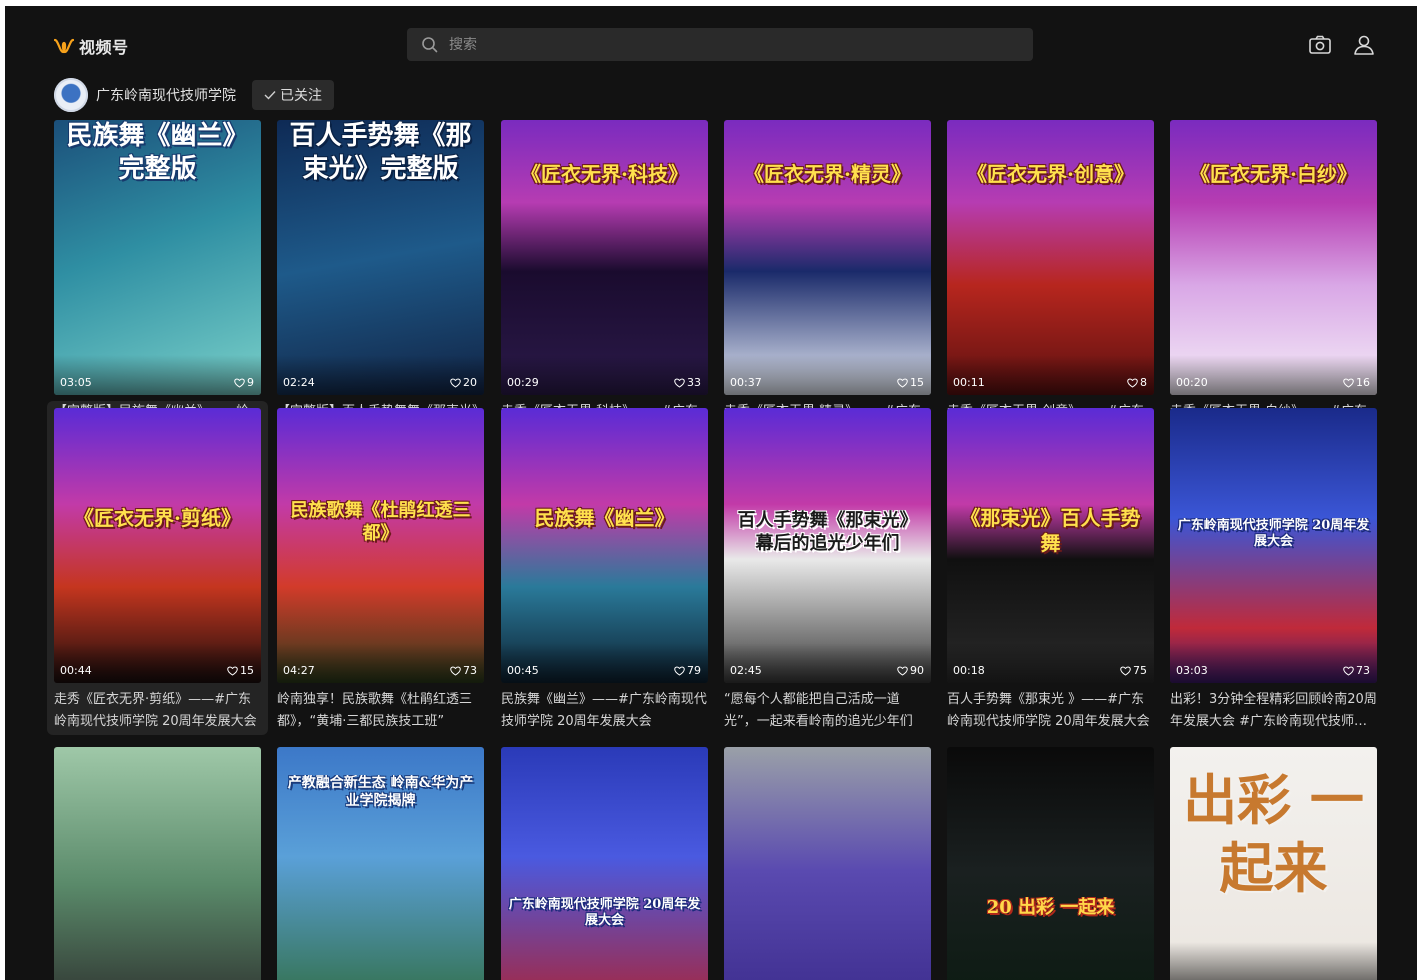 Image resolution: width=1422 pixels, height=980 pixels. I want to click on cover-text: 产教融合新生态 岭南&华为产业学院揭牌, so click(380, 792).